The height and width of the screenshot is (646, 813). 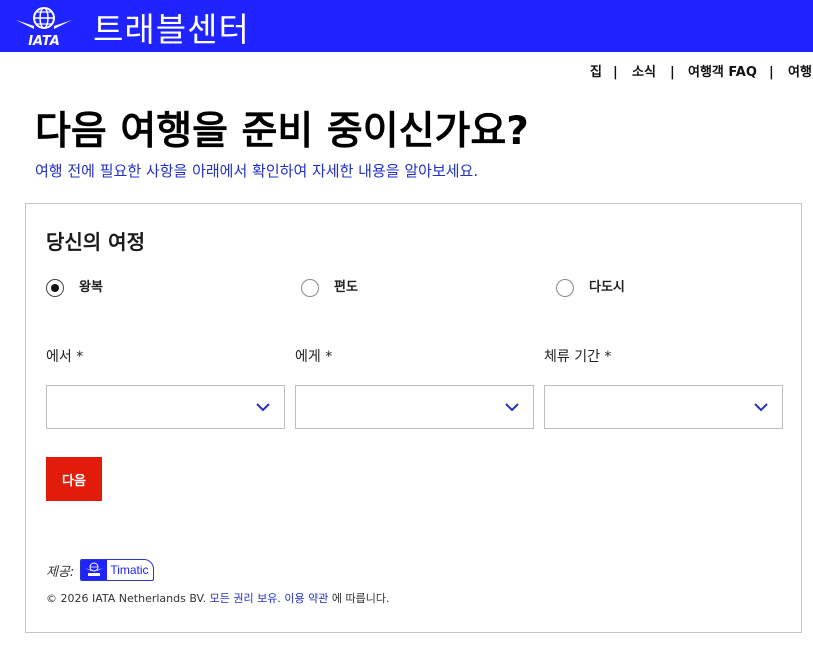 What do you see at coordinates (74, 288) in the screenshot?
I see `radio-round-trip: 왕복` at bounding box center [74, 288].